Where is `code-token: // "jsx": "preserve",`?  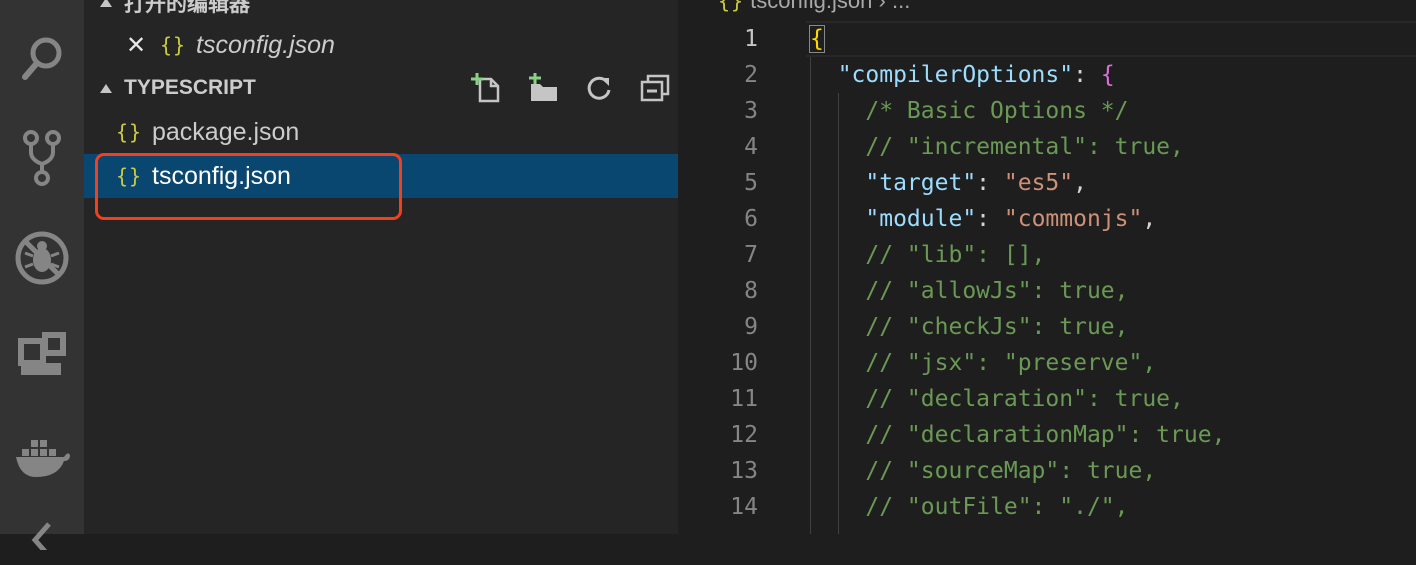
code-token: // "jsx": "preserve", is located at coordinates (983, 363).